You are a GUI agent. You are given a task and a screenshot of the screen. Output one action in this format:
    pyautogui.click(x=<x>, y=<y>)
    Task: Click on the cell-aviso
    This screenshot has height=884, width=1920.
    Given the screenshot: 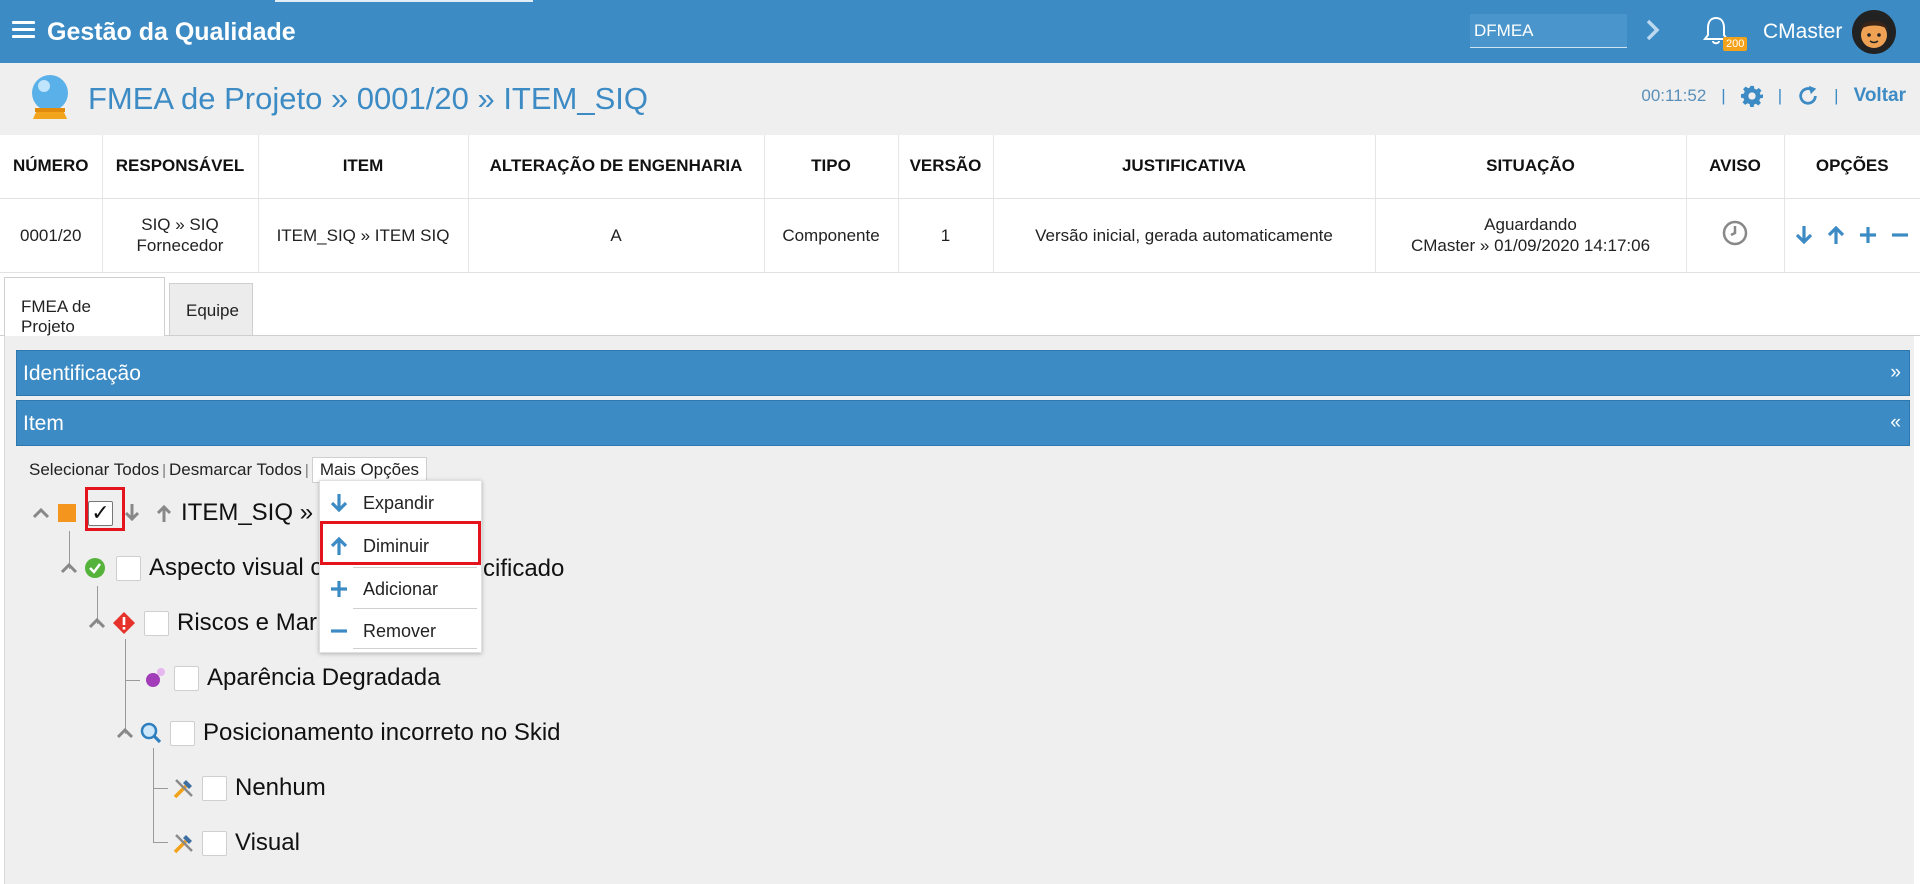 What is the action you would take?
    pyautogui.click(x=1735, y=235)
    